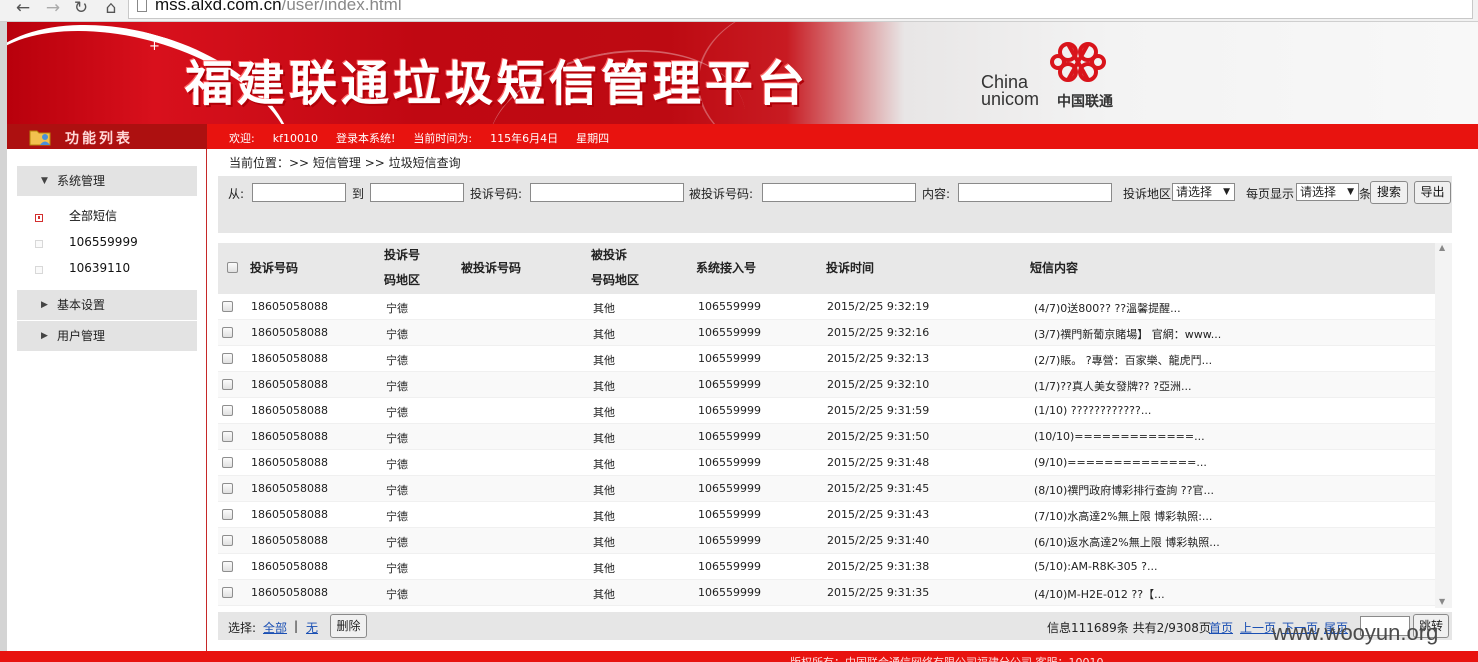 The width and height of the screenshot is (1478, 662). I want to click on sidebar-group-basic-settings: ▶ 基本设置, so click(107, 305).